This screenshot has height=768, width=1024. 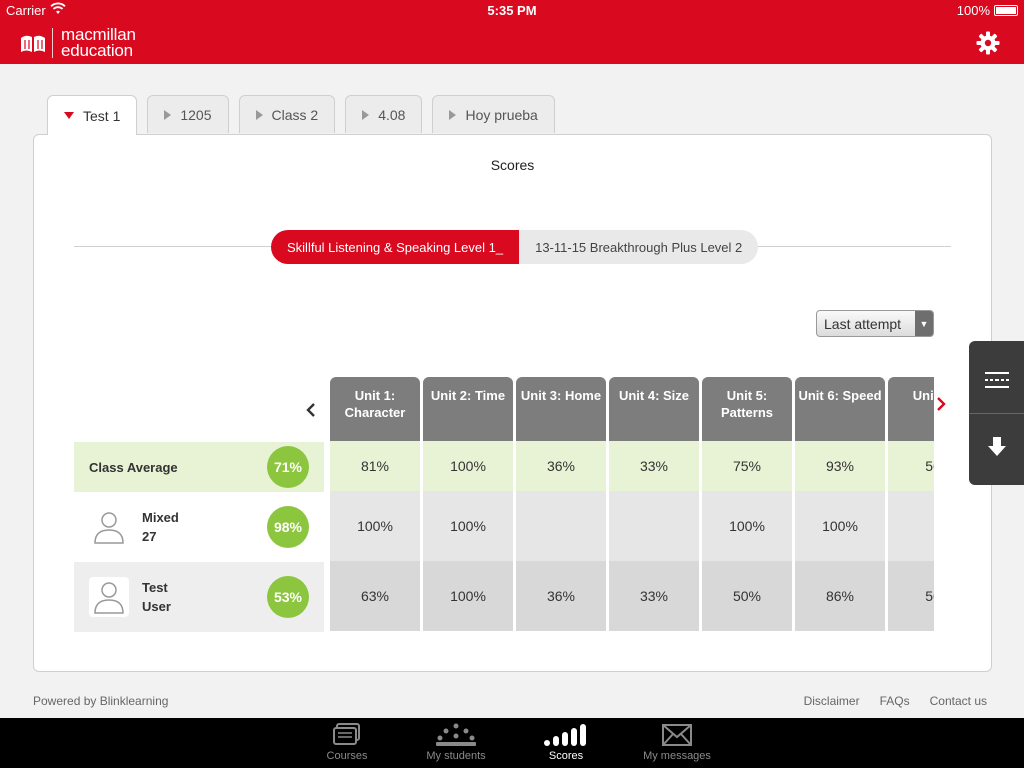 What do you see at coordinates (156, 606) in the screenshot?
I see `student-name-line2: User` at bounding box center [156, 606].